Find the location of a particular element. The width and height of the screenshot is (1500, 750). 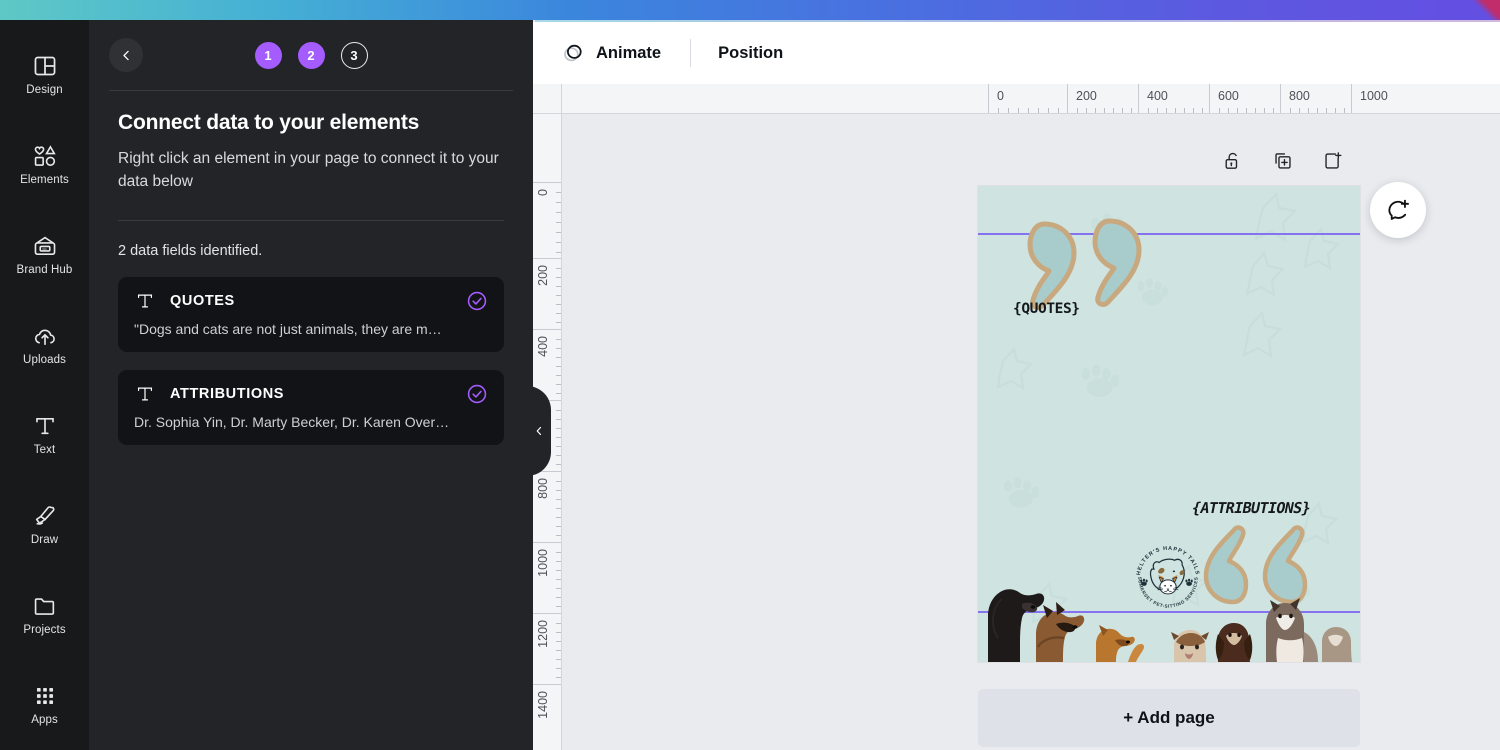

cloud-upload-icon is located at coordinates (45, 336).